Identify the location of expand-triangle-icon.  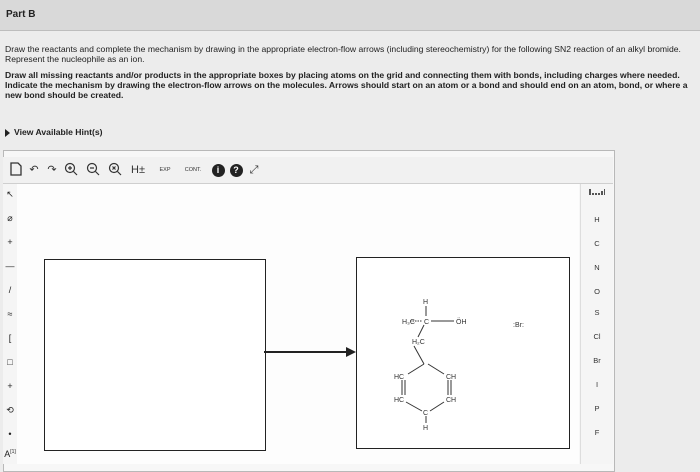
(7, 132).